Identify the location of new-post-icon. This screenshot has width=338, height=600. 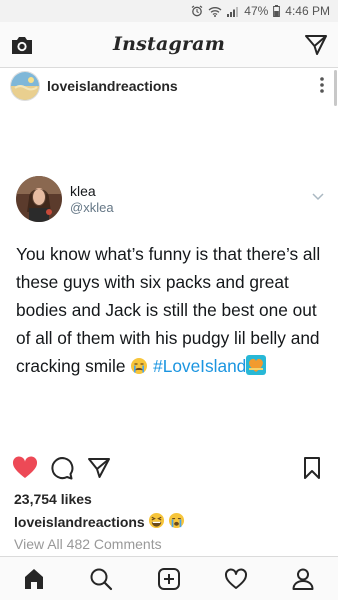
(169, 581).